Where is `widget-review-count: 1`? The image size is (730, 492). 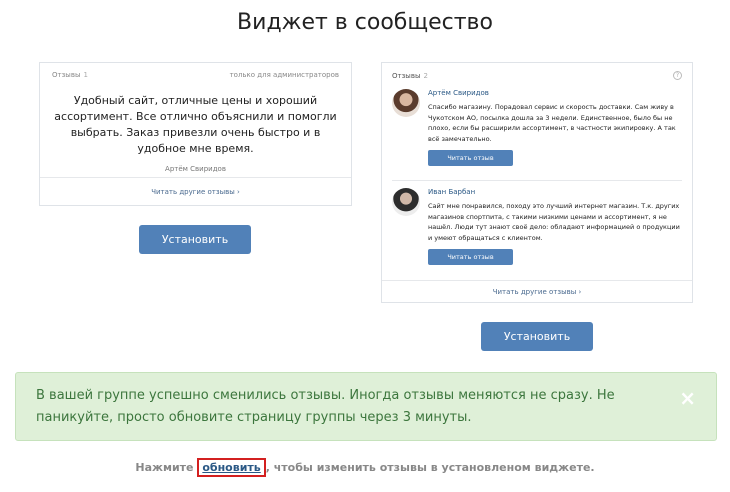
widget-review-count: 1 is located at coordinates (85, 75).